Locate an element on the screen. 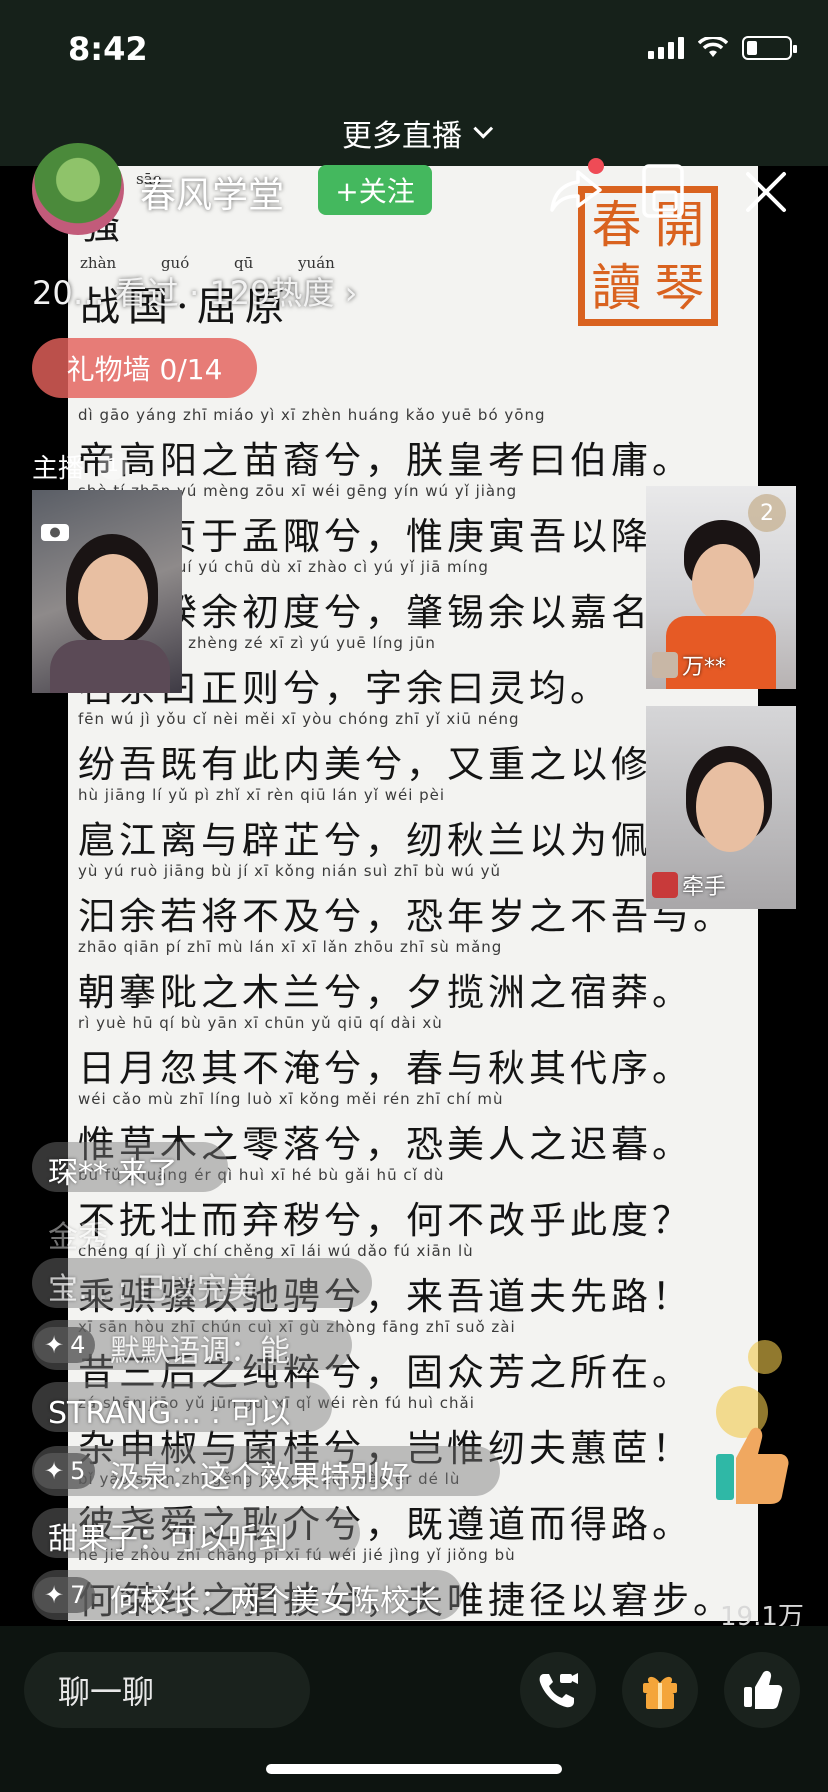 This screenshot has width=828, height=1792. gift-icon is located at coordinates (660, 1692).